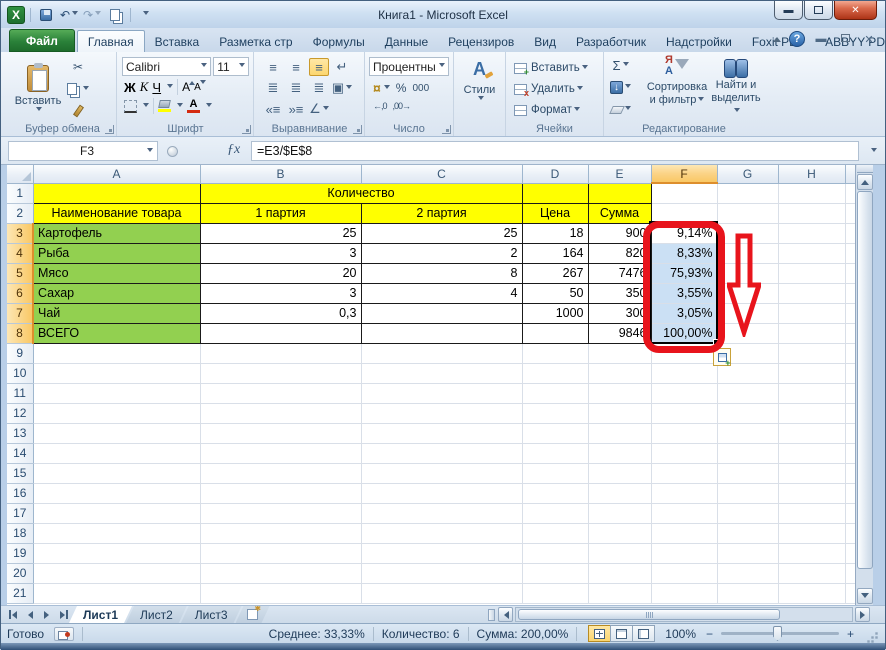 This screenshot has height=650, width=886. Describe the element at coordinates (865, 182) in the screenshot. I see `scroll-up-button` at that location.